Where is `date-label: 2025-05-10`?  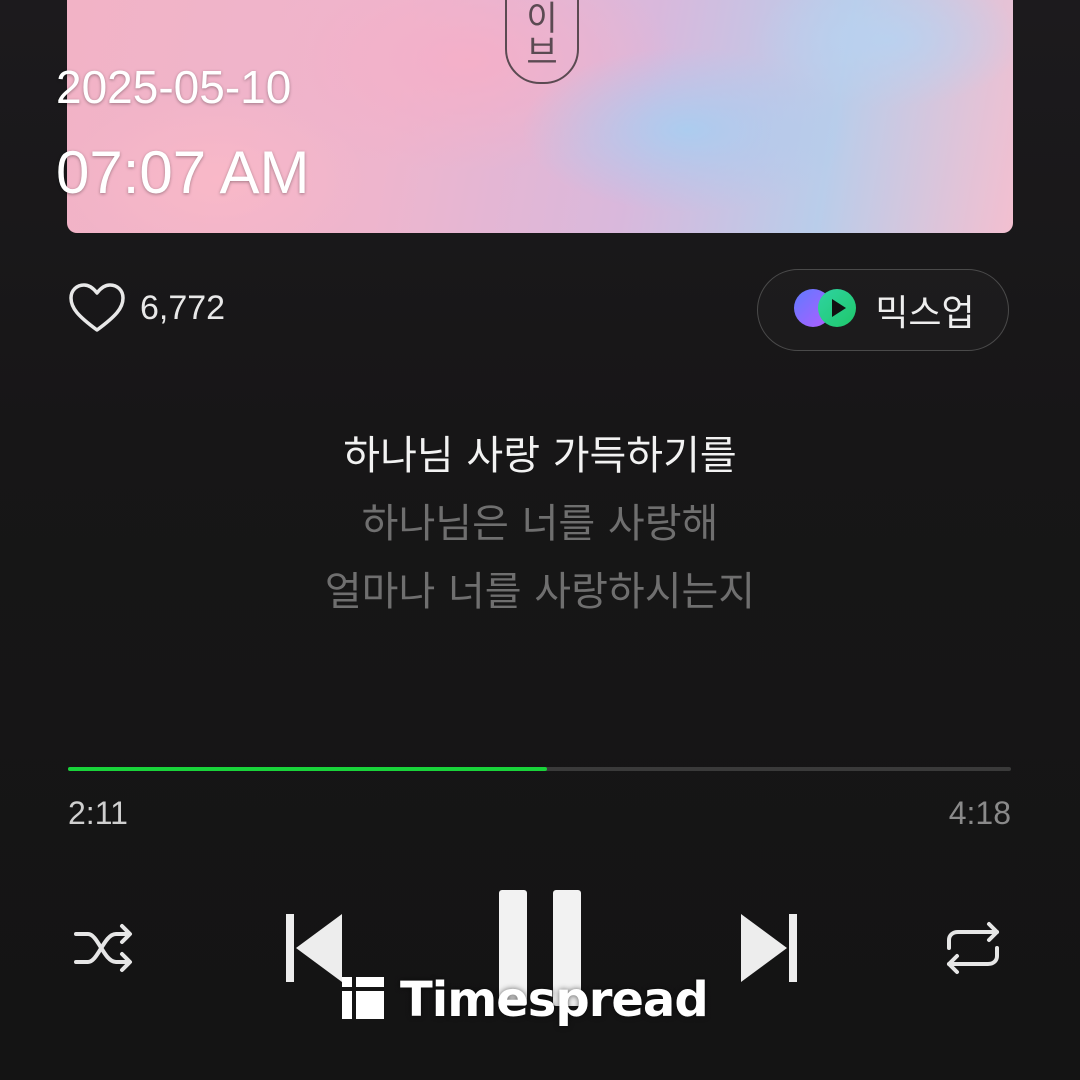
date-label: 2025-05-10 is located at coordinates (174, 87).